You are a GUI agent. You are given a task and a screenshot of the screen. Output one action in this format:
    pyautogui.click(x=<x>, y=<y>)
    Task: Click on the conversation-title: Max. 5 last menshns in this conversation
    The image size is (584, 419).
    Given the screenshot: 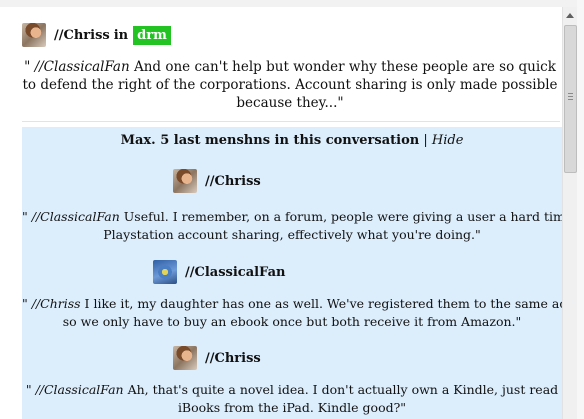 What is the action you would take?
    pyautogui.click(x=270, y=140)
    